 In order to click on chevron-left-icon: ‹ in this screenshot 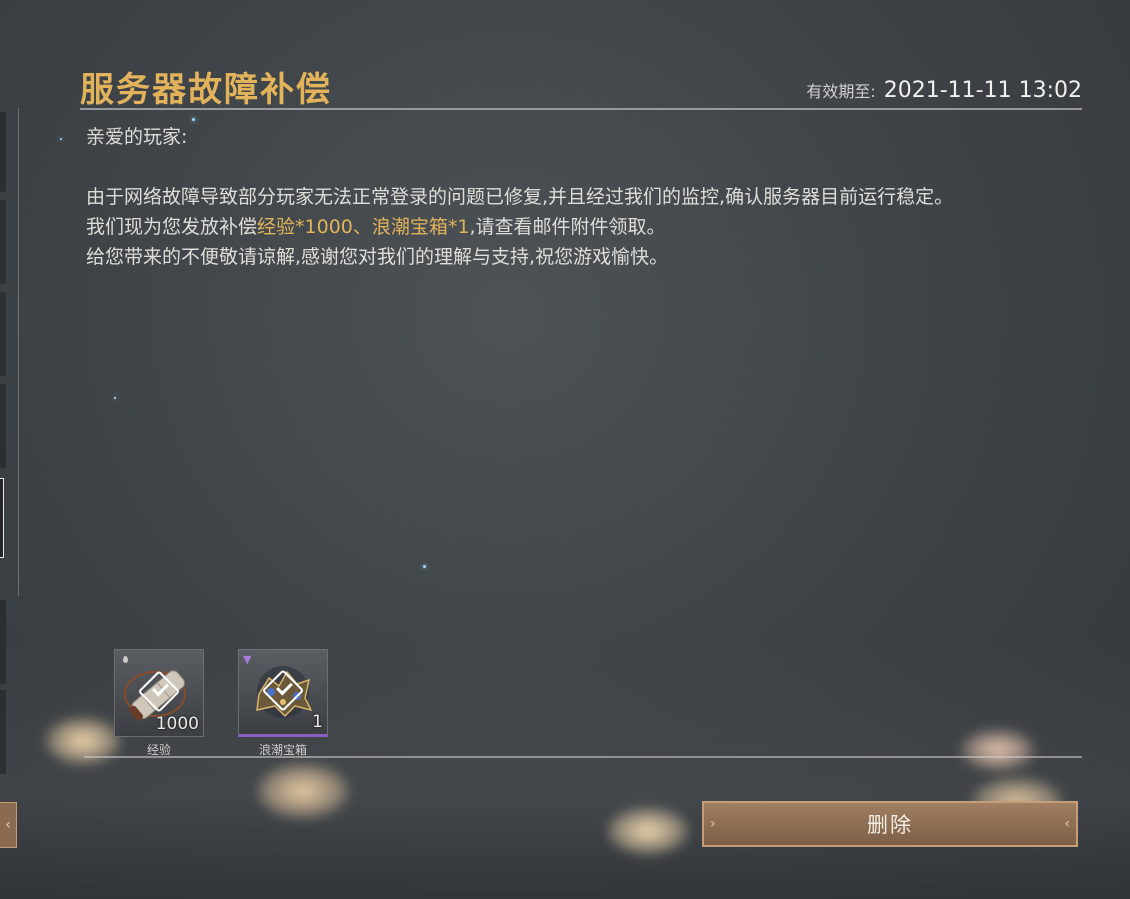, I will do `click(8, 825)`.